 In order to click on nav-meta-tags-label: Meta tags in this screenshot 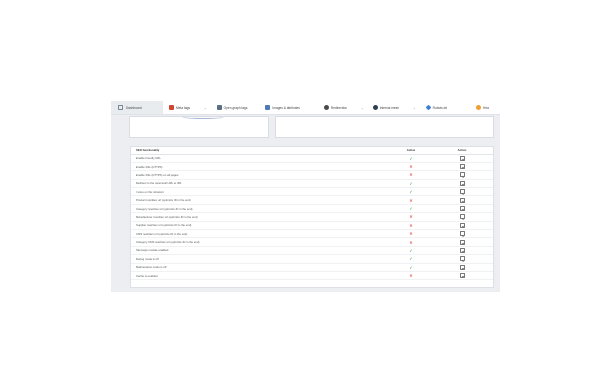, I will do `click(183, 107)`.